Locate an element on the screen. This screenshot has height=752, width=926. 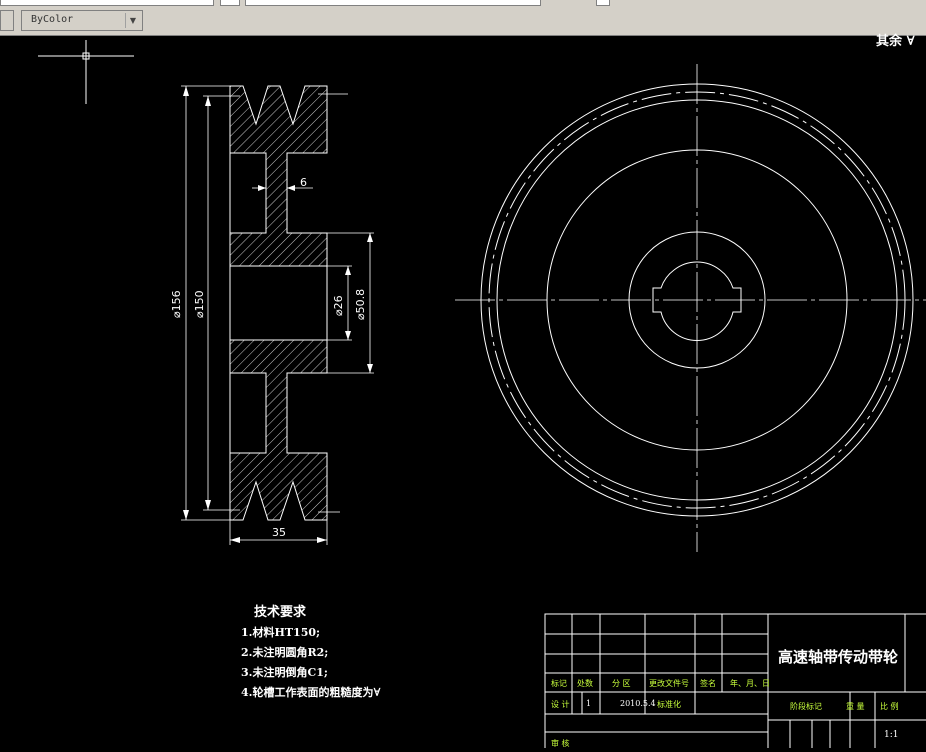
dim-d156: ⌀156 is located at coordinates (176, 304).